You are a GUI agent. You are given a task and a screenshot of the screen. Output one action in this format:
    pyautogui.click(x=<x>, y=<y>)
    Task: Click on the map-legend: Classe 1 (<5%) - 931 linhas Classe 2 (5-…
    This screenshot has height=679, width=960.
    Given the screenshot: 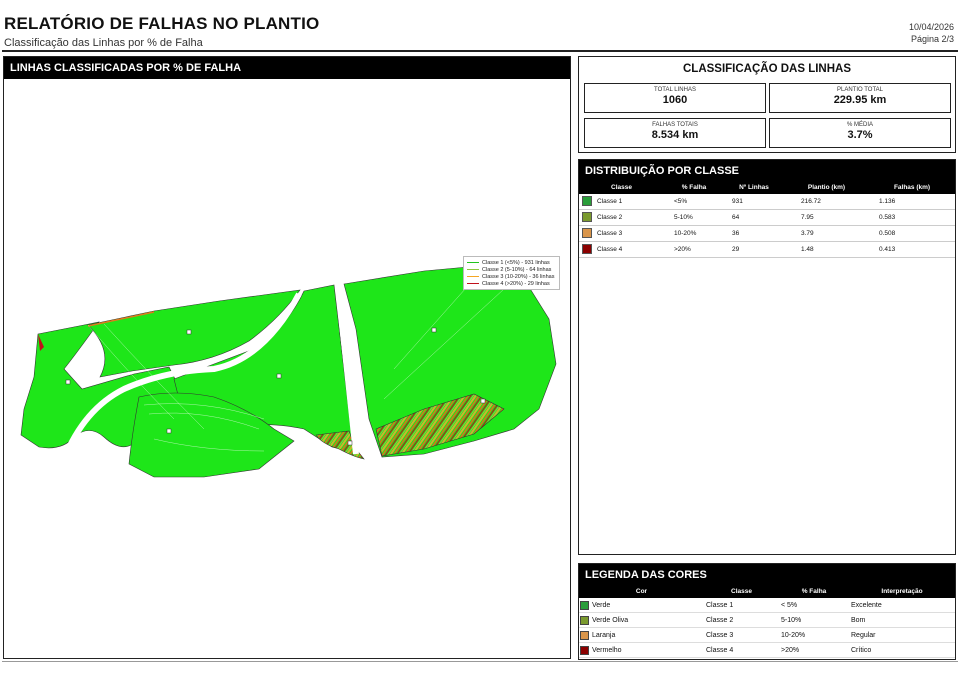 What is the action you would take?
    pyautogui.click(x=511, y=273)
    